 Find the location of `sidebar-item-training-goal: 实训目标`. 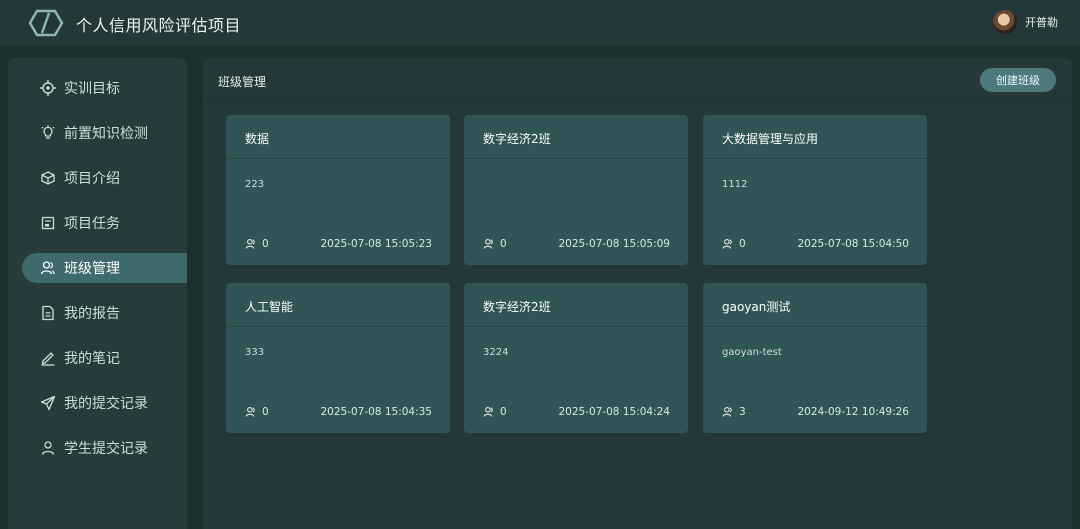

sidebar-item-training-goal: 实训目标 is located at coordinates (104, 88).